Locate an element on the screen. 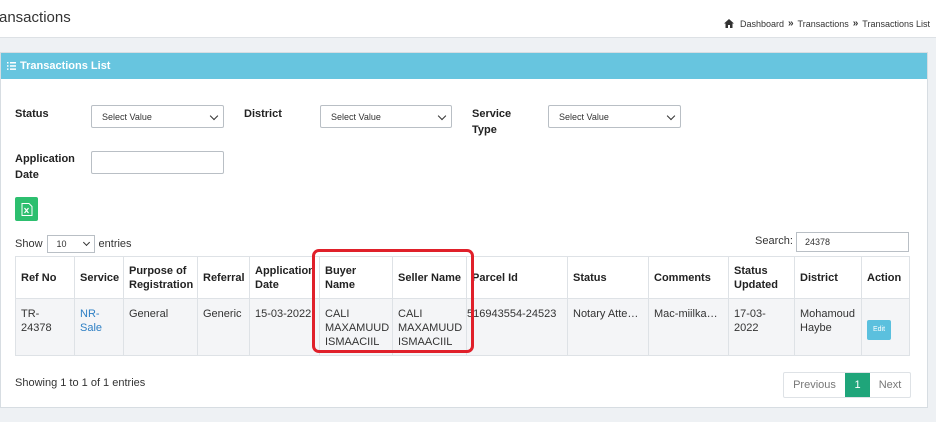  cell-application-date: 15-03-2022 is located at coordinates (284, 327).